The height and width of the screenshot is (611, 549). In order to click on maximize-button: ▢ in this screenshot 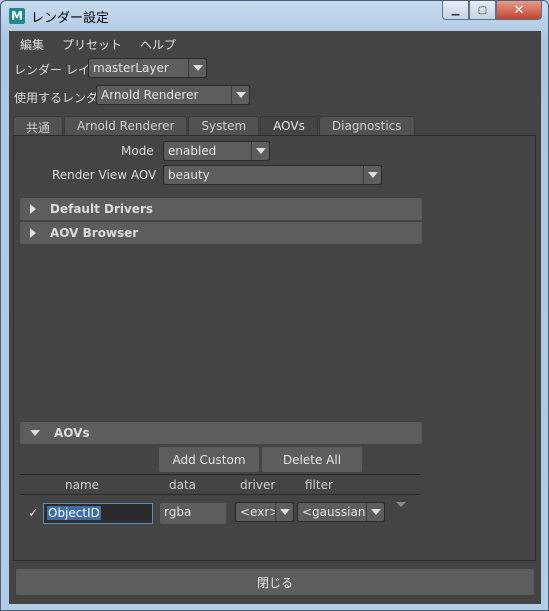, I will do `click(482, 10)`.